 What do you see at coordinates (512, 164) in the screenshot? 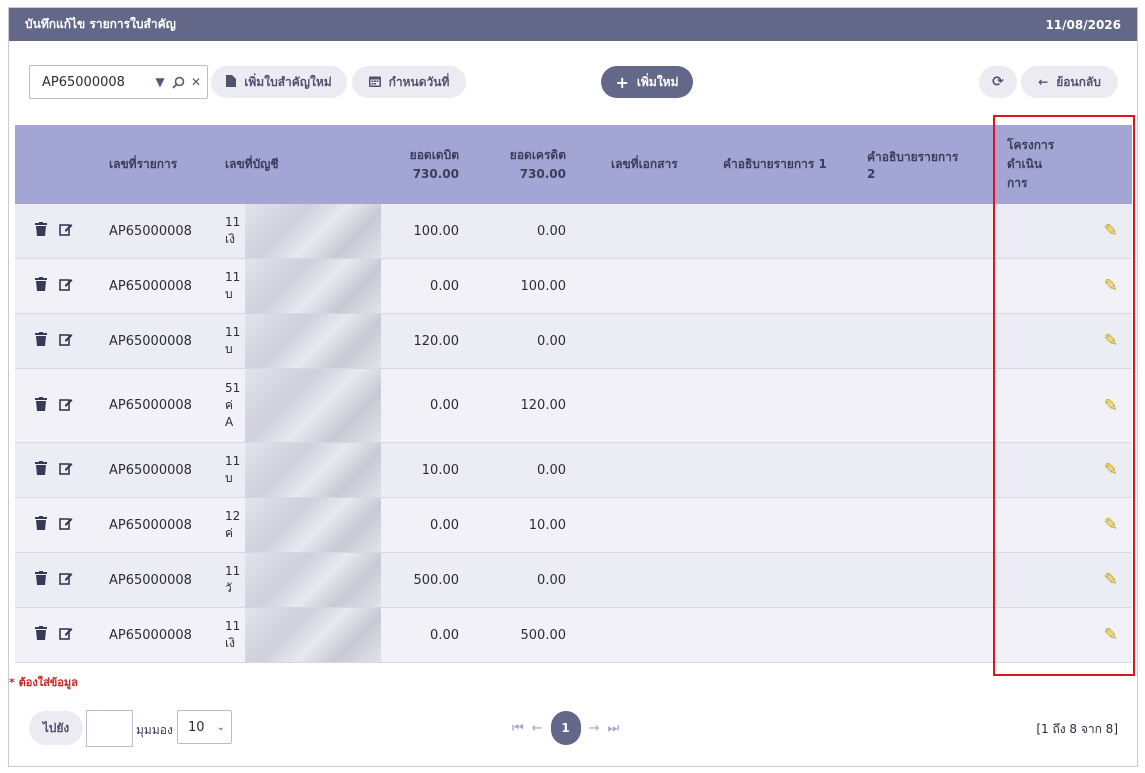
I see `header-credit: ยอดเครดิต 730.00` at bounding box center [512, 164].